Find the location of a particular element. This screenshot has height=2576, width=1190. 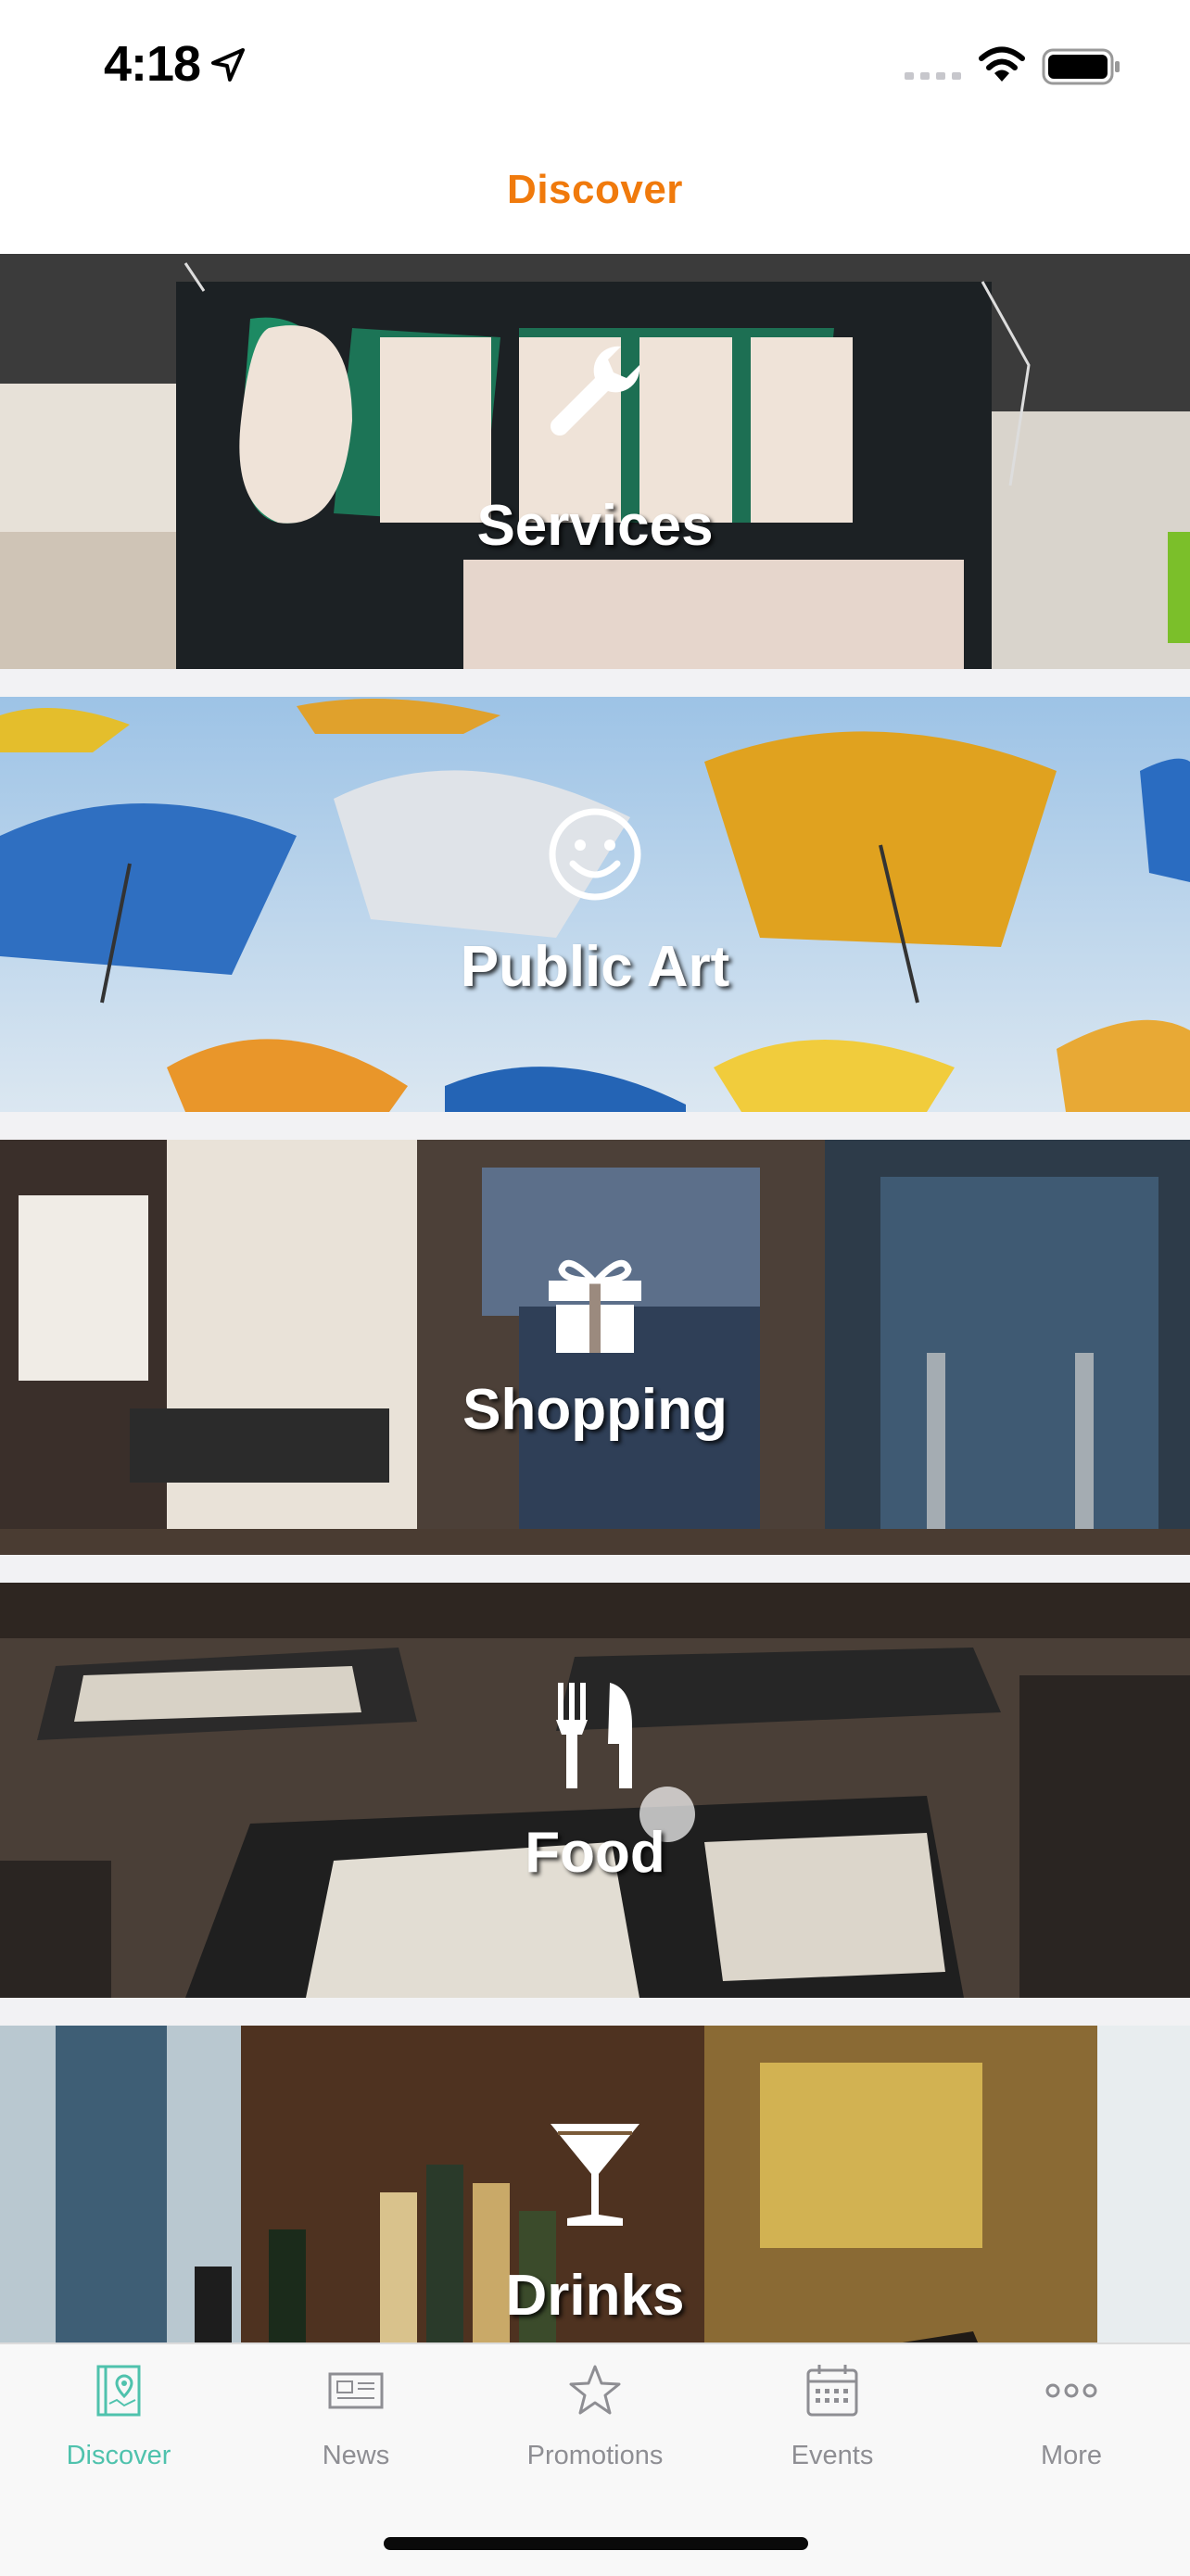

tab-label: News is located at coordinates (356, 2455).